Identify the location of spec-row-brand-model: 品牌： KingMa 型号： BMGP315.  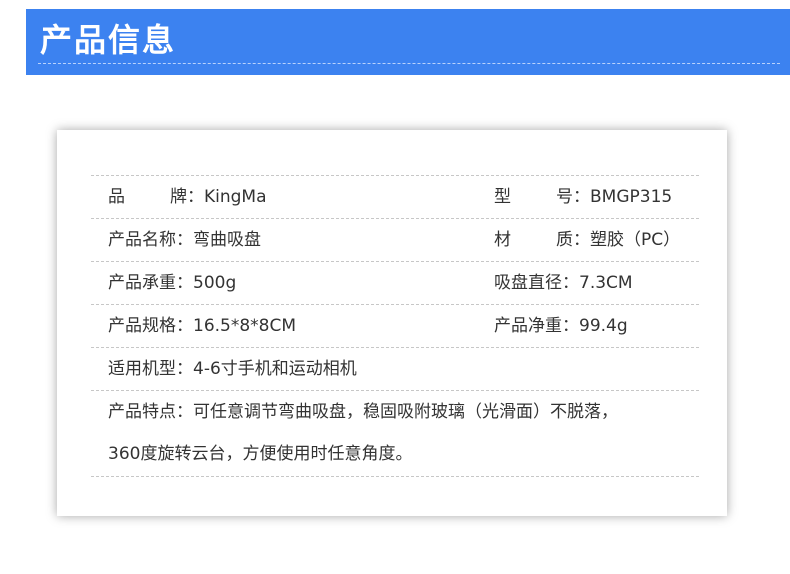
(395, 196).